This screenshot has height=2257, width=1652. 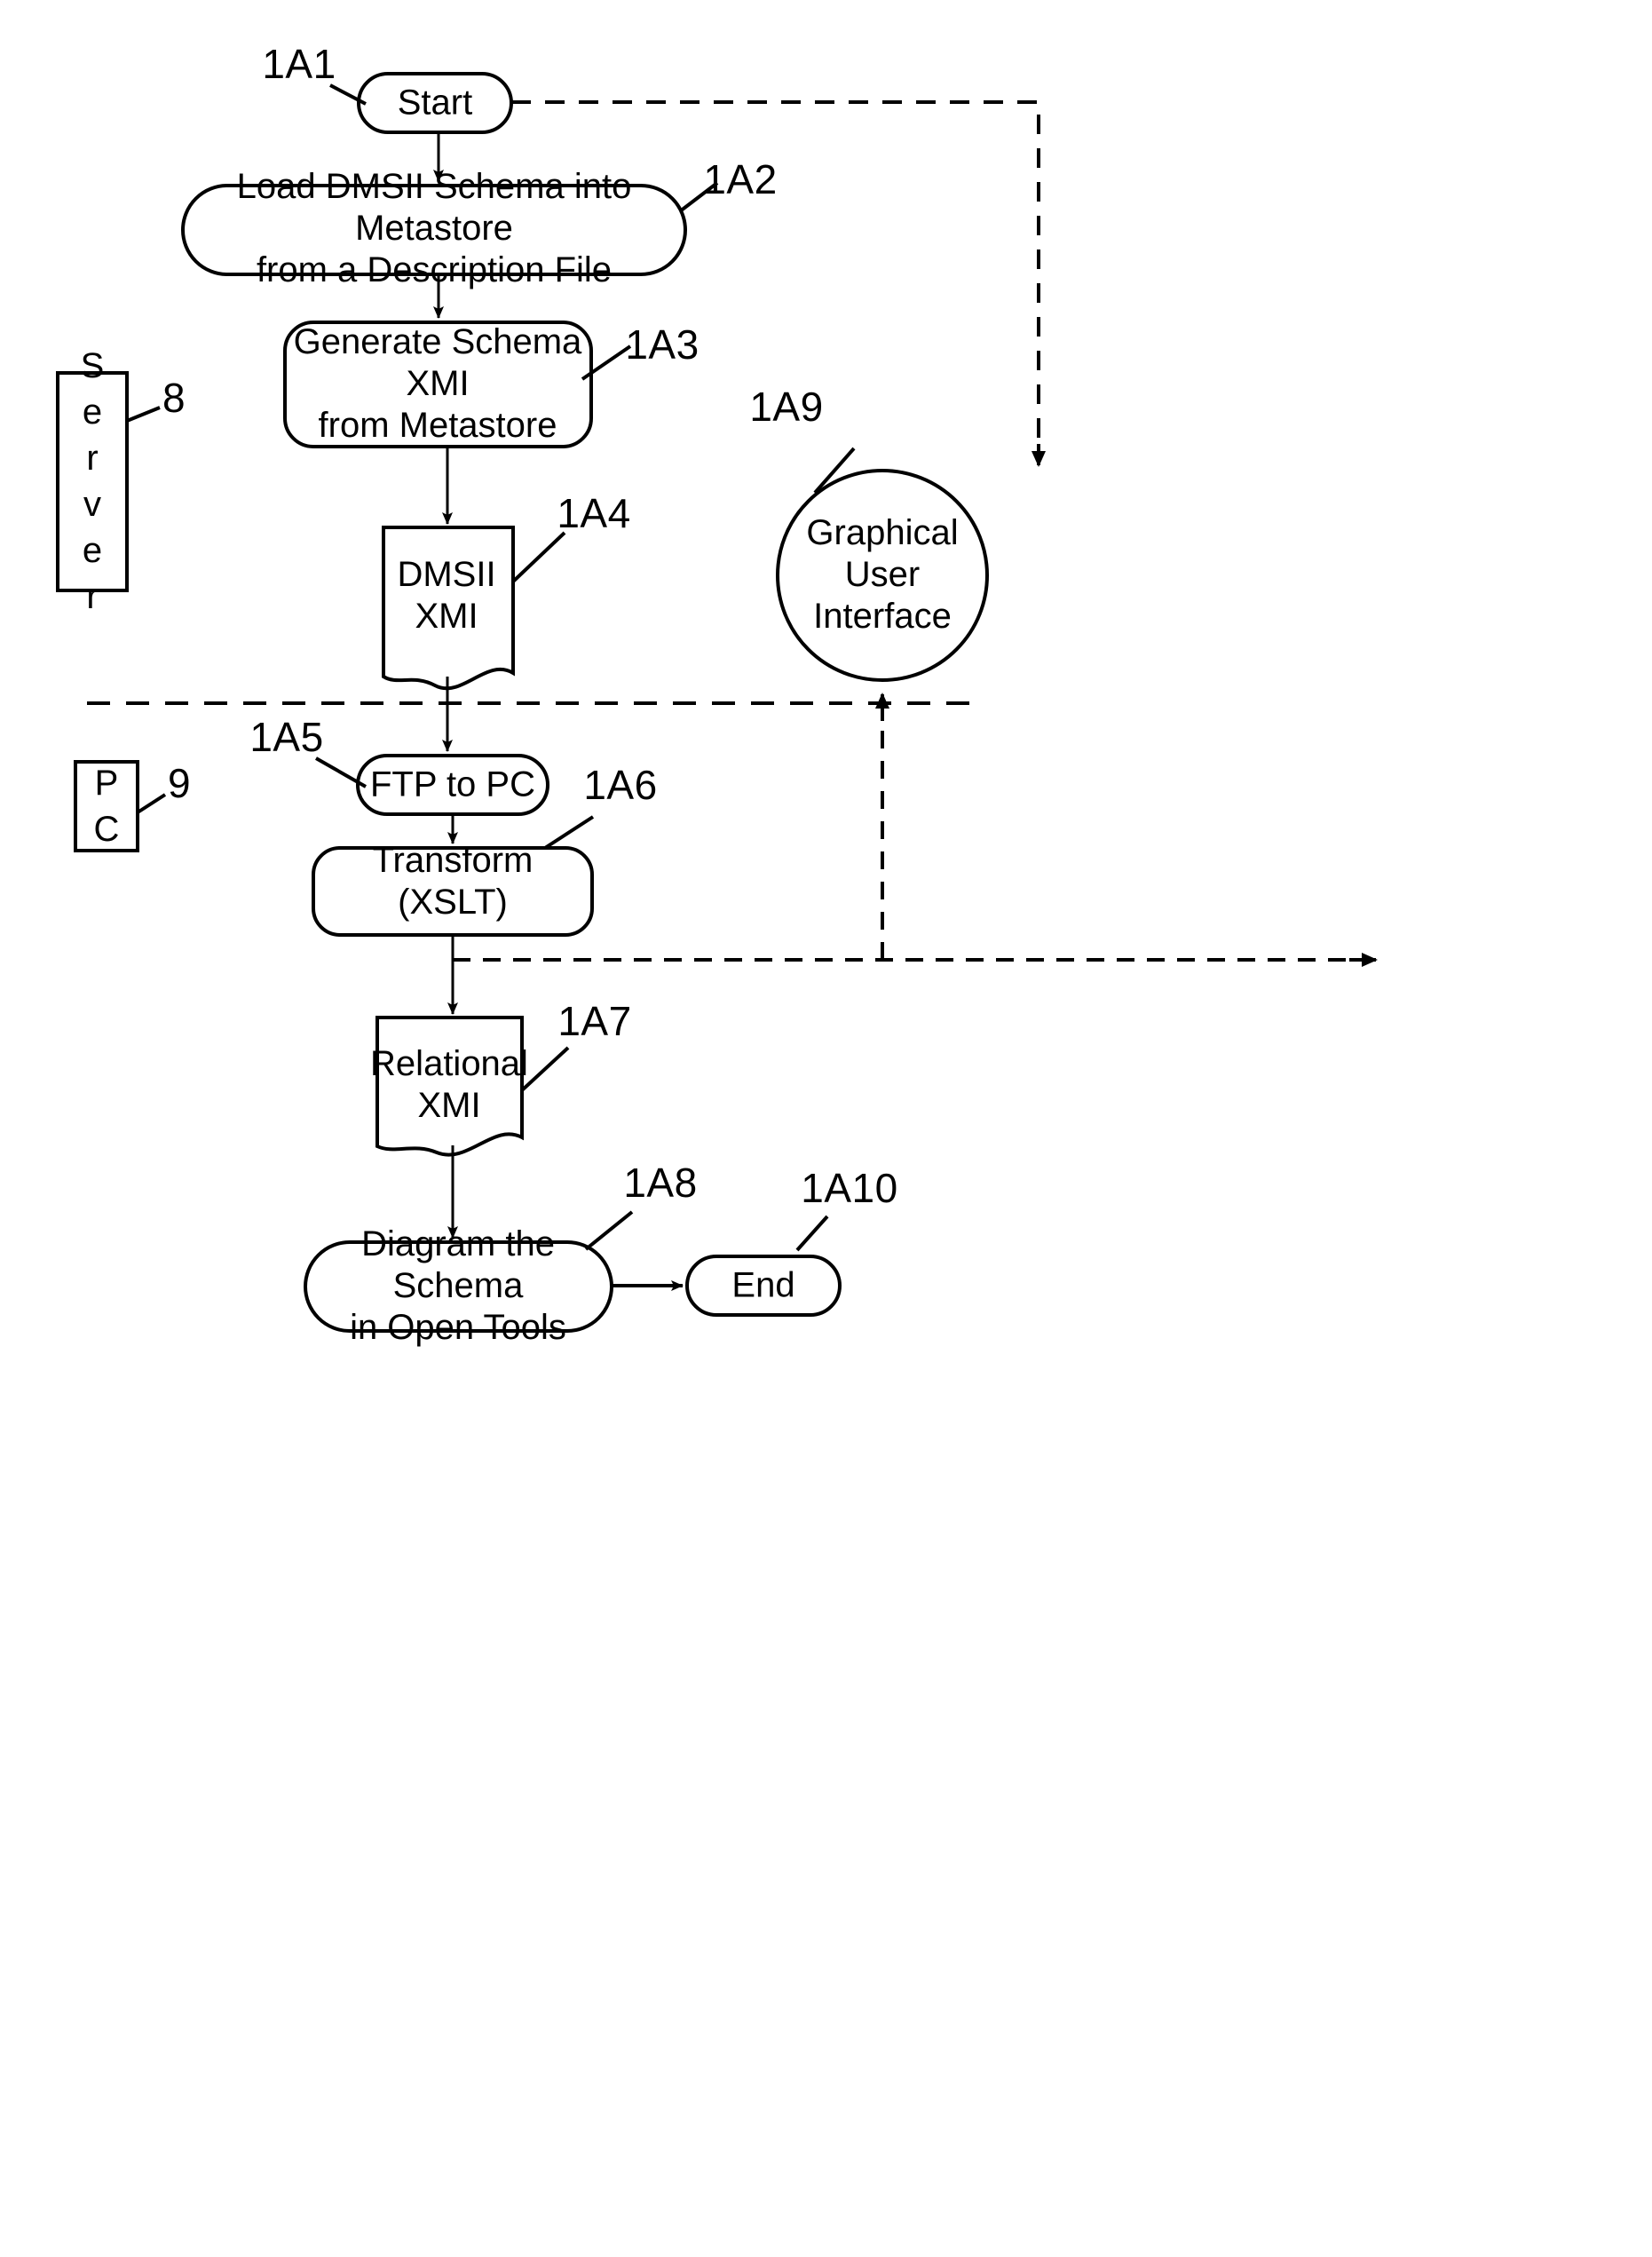 I want to click on leader-line-1A10, so click(x=812, y=1234).